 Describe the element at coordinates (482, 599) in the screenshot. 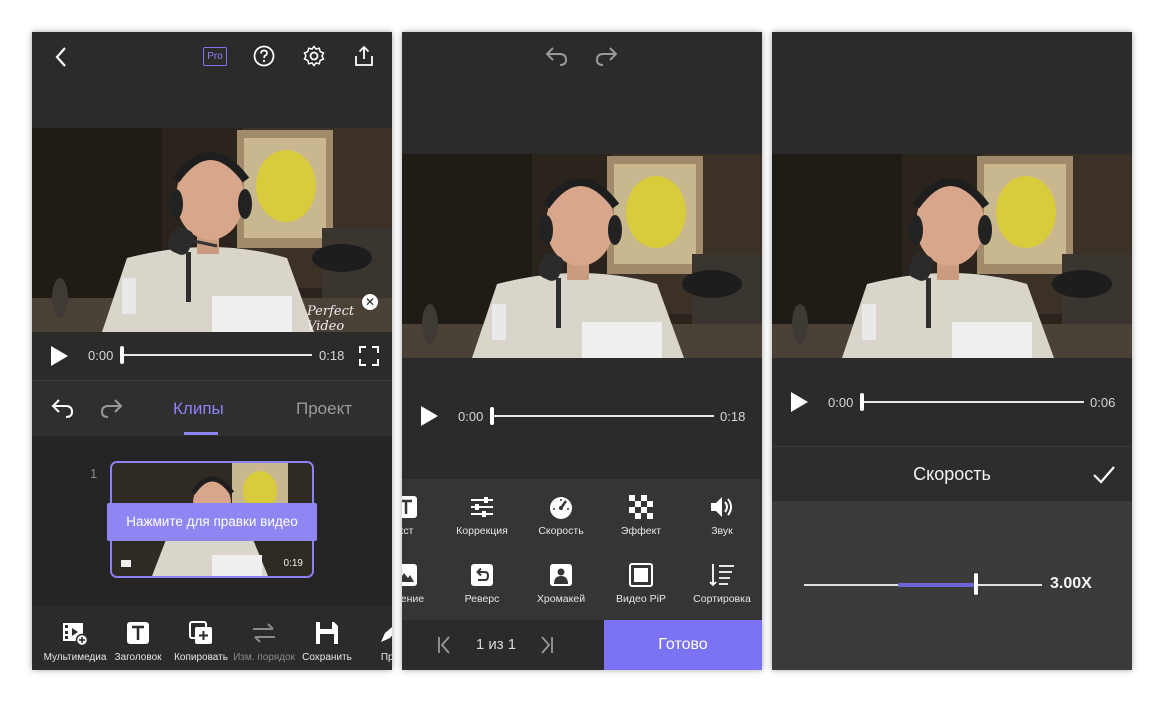

I see `tool-reverse-label: Реверс` at that location.